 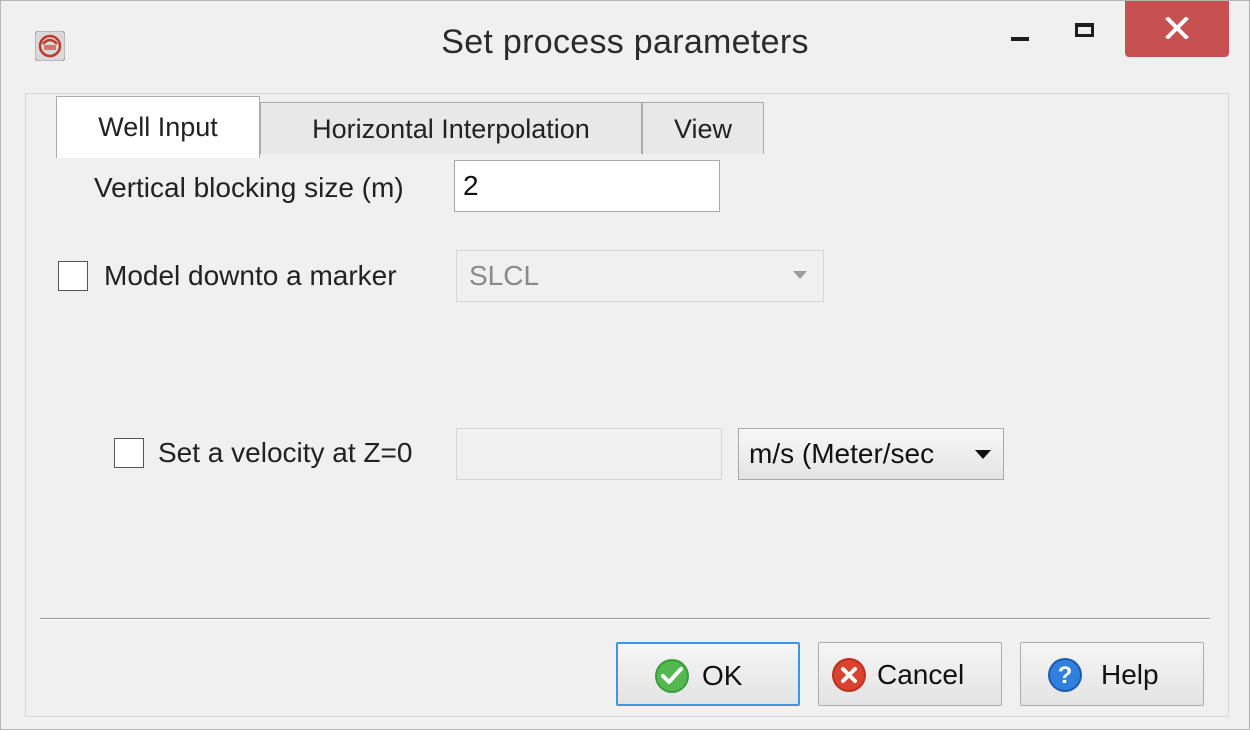 I want to click on close-icon, so click(x=1177, y=28).